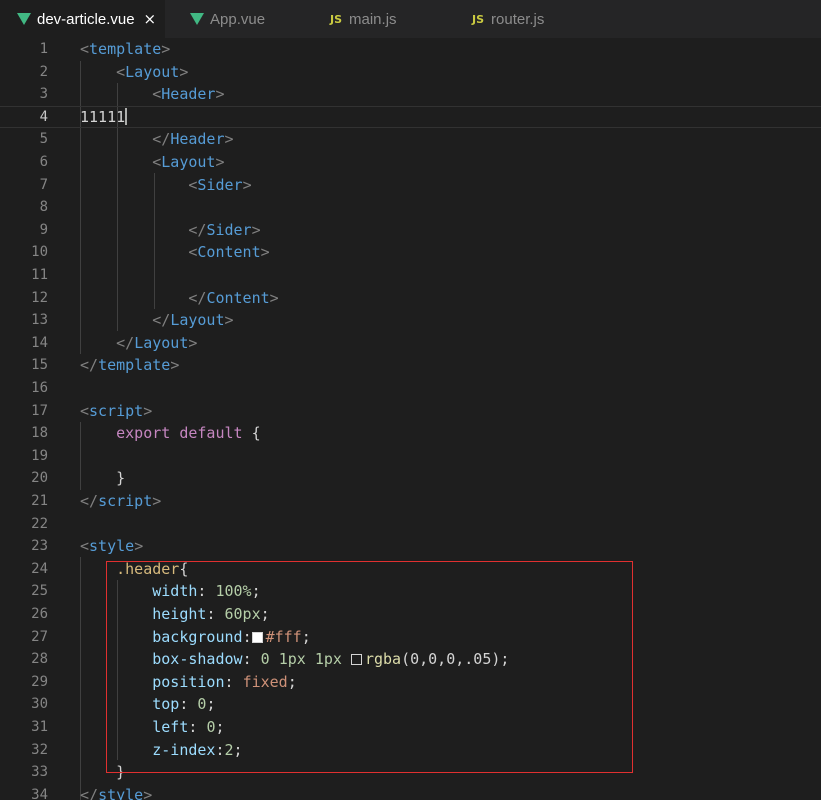 The width and height of the screenshot is (821, 800). Describe the element at coordinates (410, 230) in the screenshot. I see `code-line: 9 </Sider>` at that location.